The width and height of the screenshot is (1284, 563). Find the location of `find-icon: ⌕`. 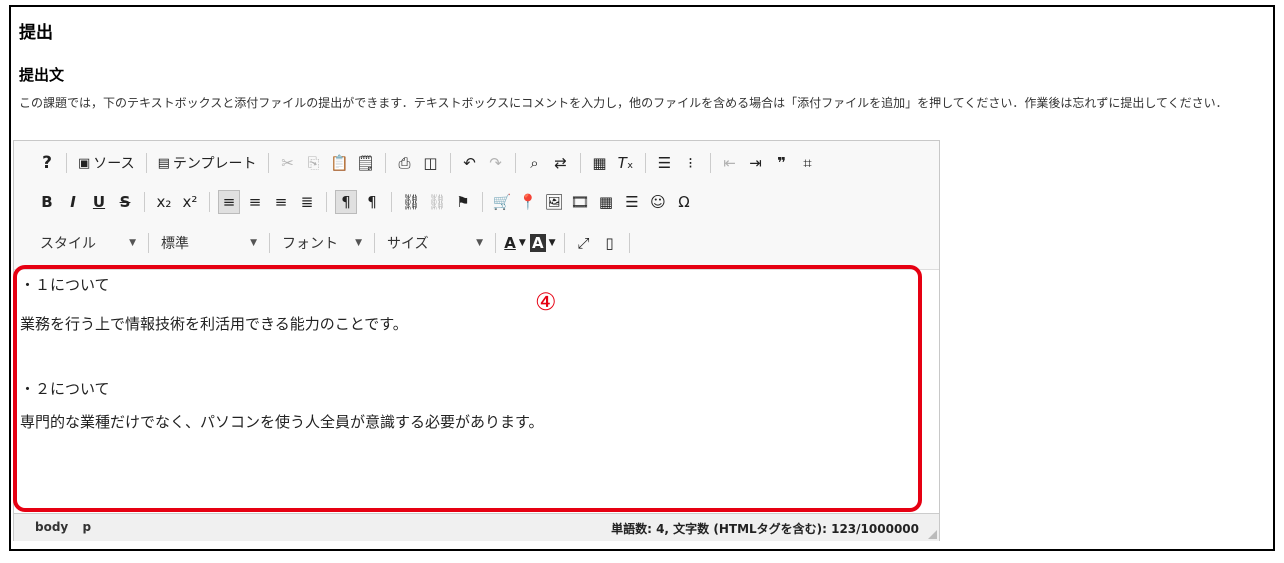

find-icon: ⌕ is located at coordinates (535, 163).